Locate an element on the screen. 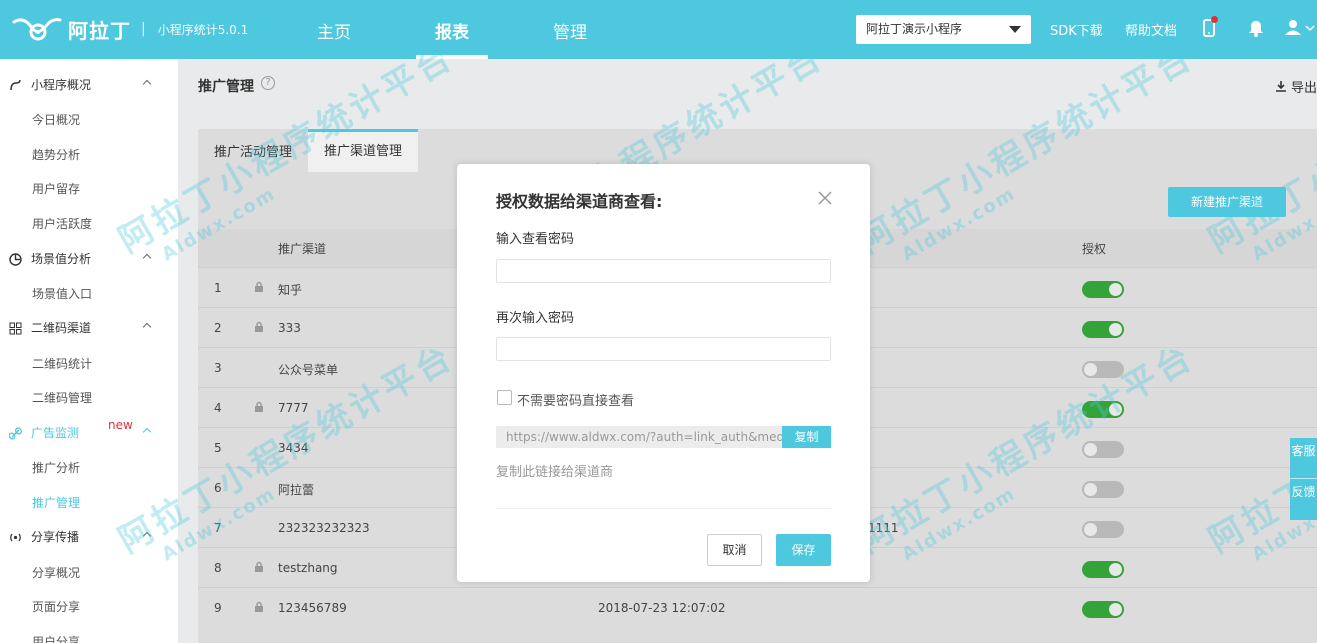 The height and width of the screenshot is (643, 1317). sidebar-item-scene-entry: 场景值入口 is located at coordinates (89, 294).